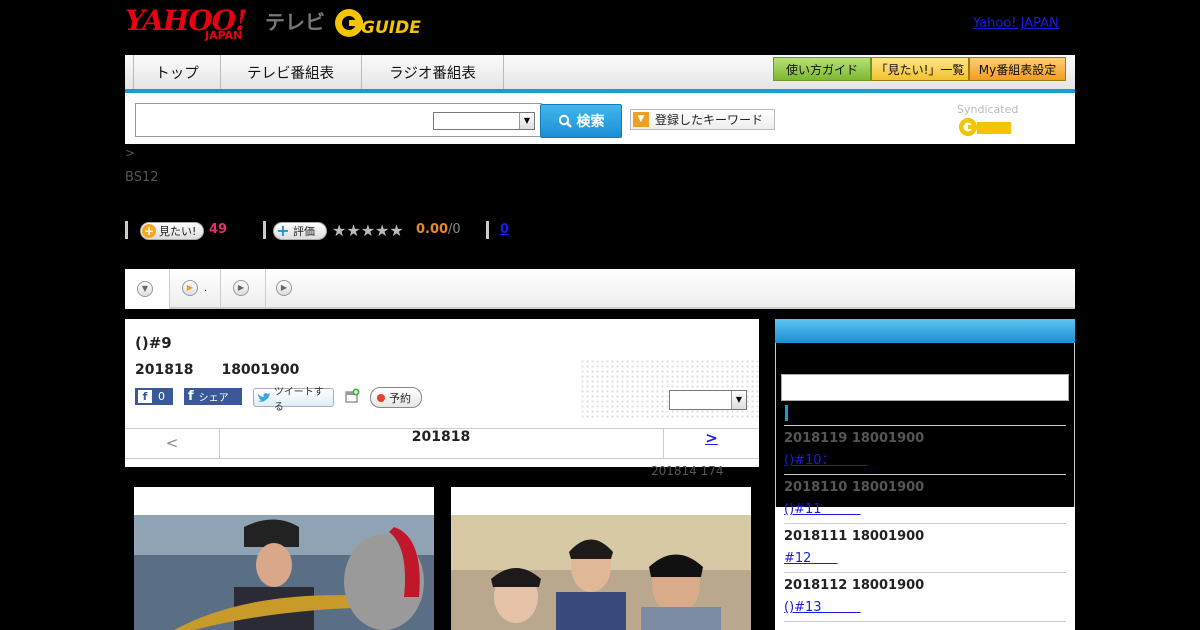  What do you see at coordinates (601, 572) in the screenshot?
I see `episode-photo-2-image` at bounding box center [601, 572].